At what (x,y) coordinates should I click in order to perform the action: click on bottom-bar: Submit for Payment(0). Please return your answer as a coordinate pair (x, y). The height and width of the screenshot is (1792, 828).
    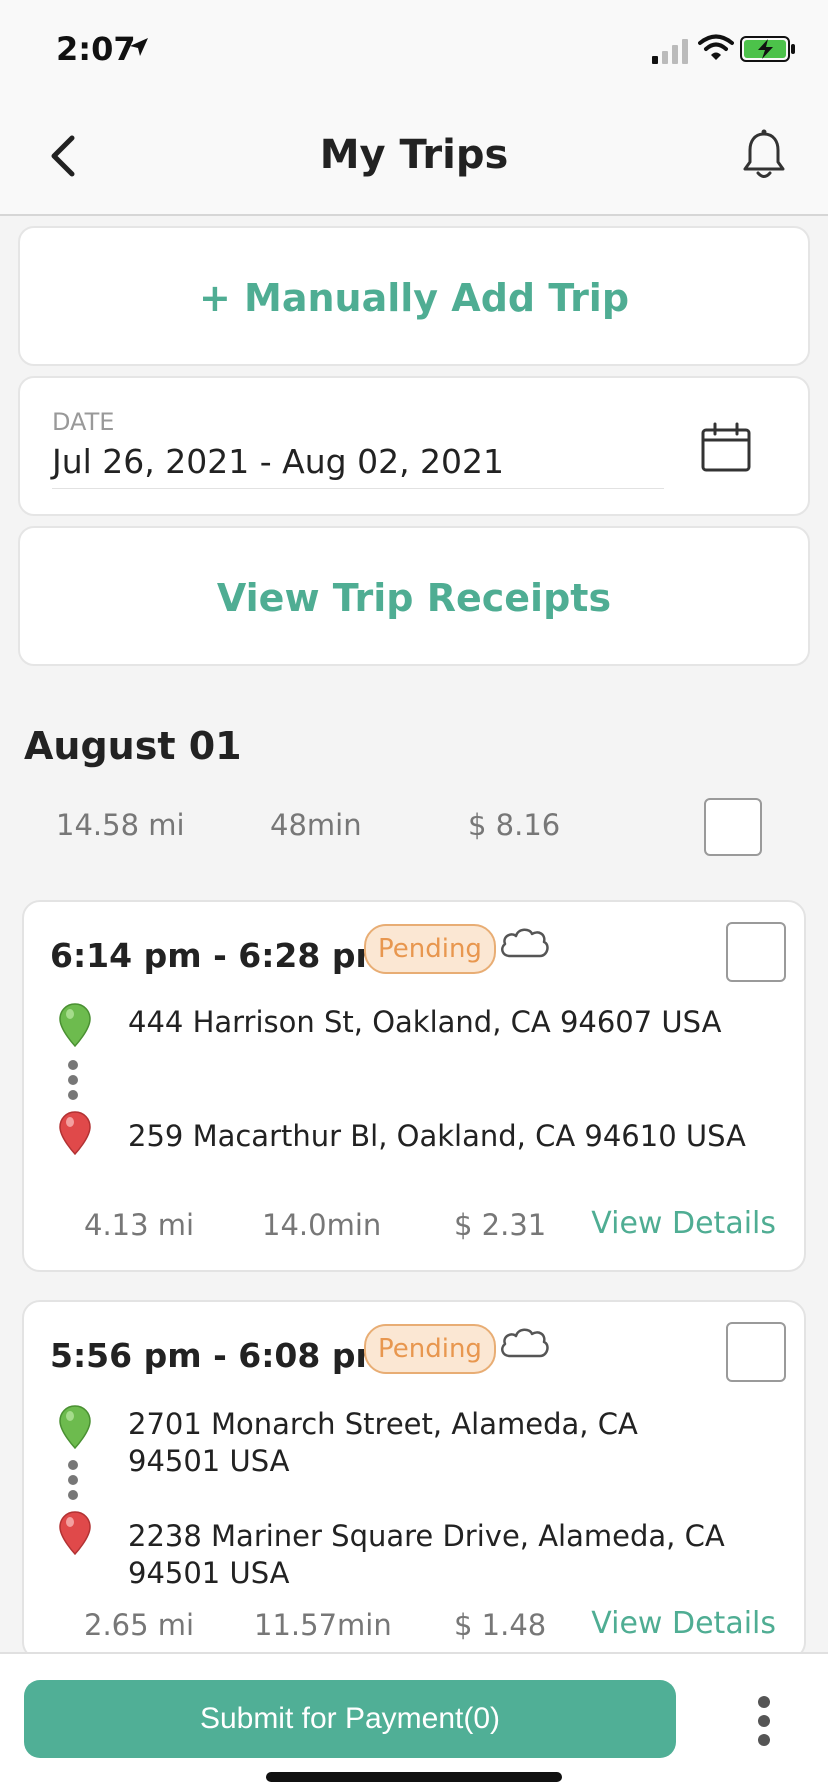
    Looking at the image, I should click on (414, 1722).